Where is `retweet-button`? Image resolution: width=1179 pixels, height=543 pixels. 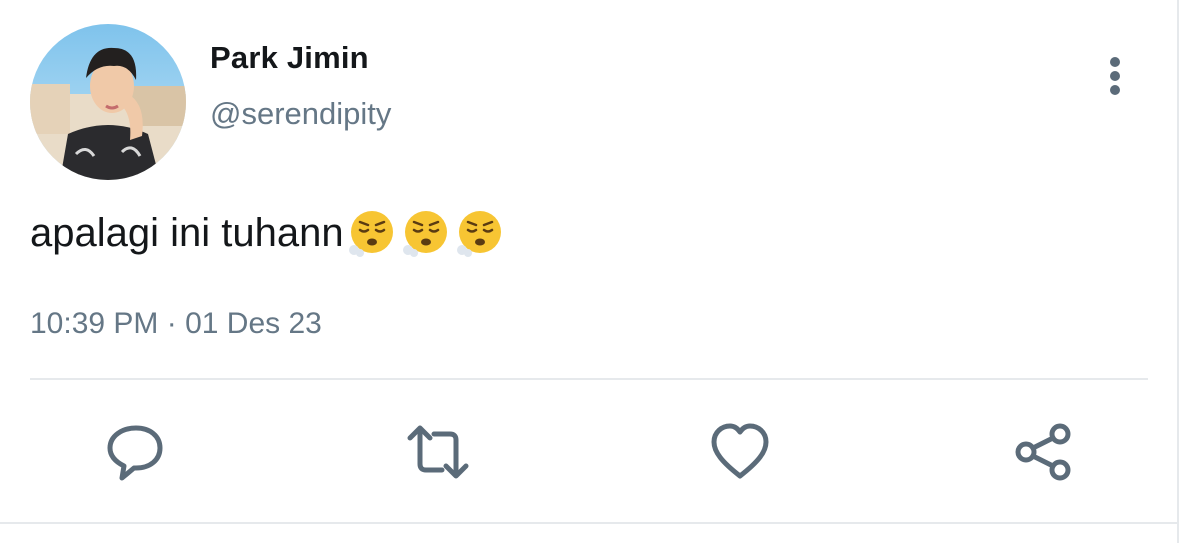
retweet-button is located at coordinates (438, 452).